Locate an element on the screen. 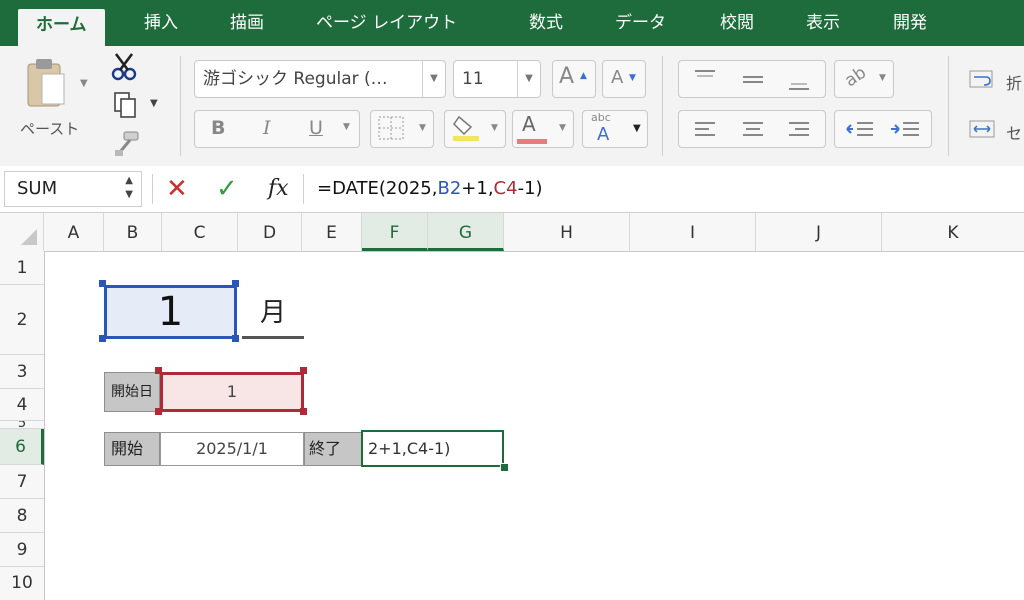 The width and height of the screenshot is (1024, 600). column-header-d: D is located at coordinates (270, 232).